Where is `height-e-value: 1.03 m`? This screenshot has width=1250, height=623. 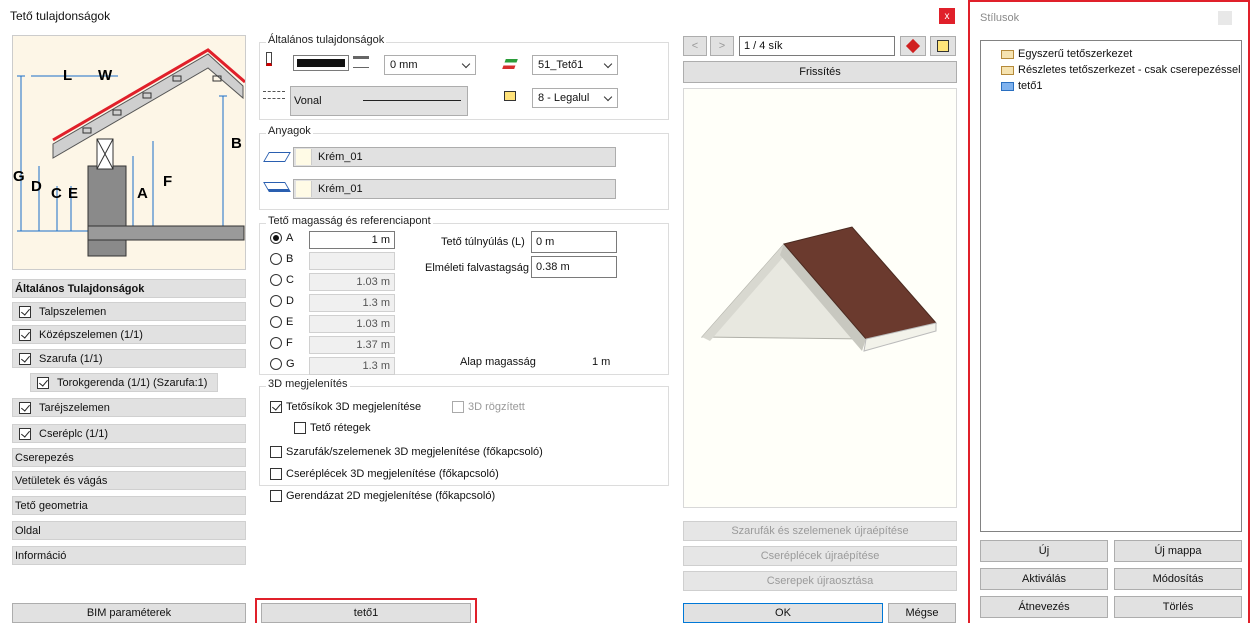 height-e-value: 1.03 m is located at coordinates (373, 324).